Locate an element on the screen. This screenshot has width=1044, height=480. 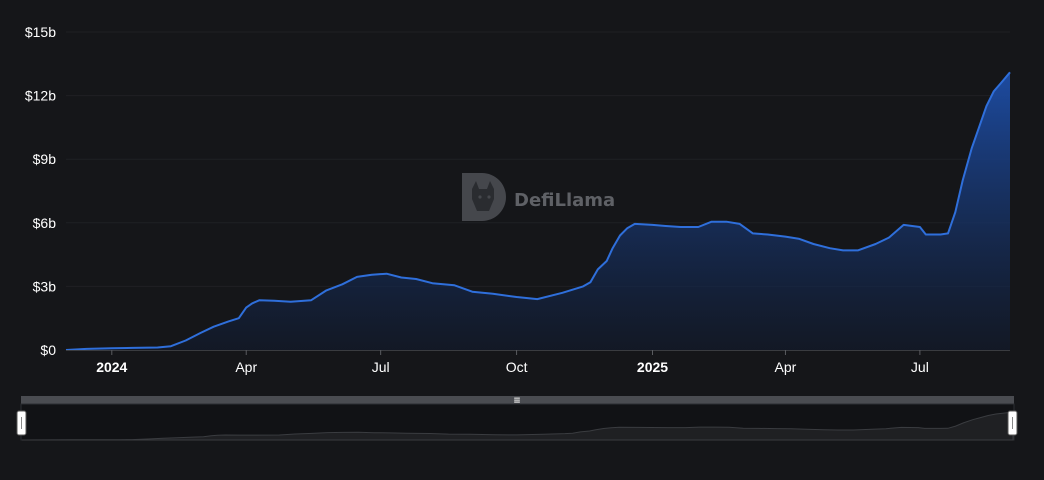
x-axis: 2024 Apr Jul Oct 2025 Apr Jul is located at coordinates (512, 362).